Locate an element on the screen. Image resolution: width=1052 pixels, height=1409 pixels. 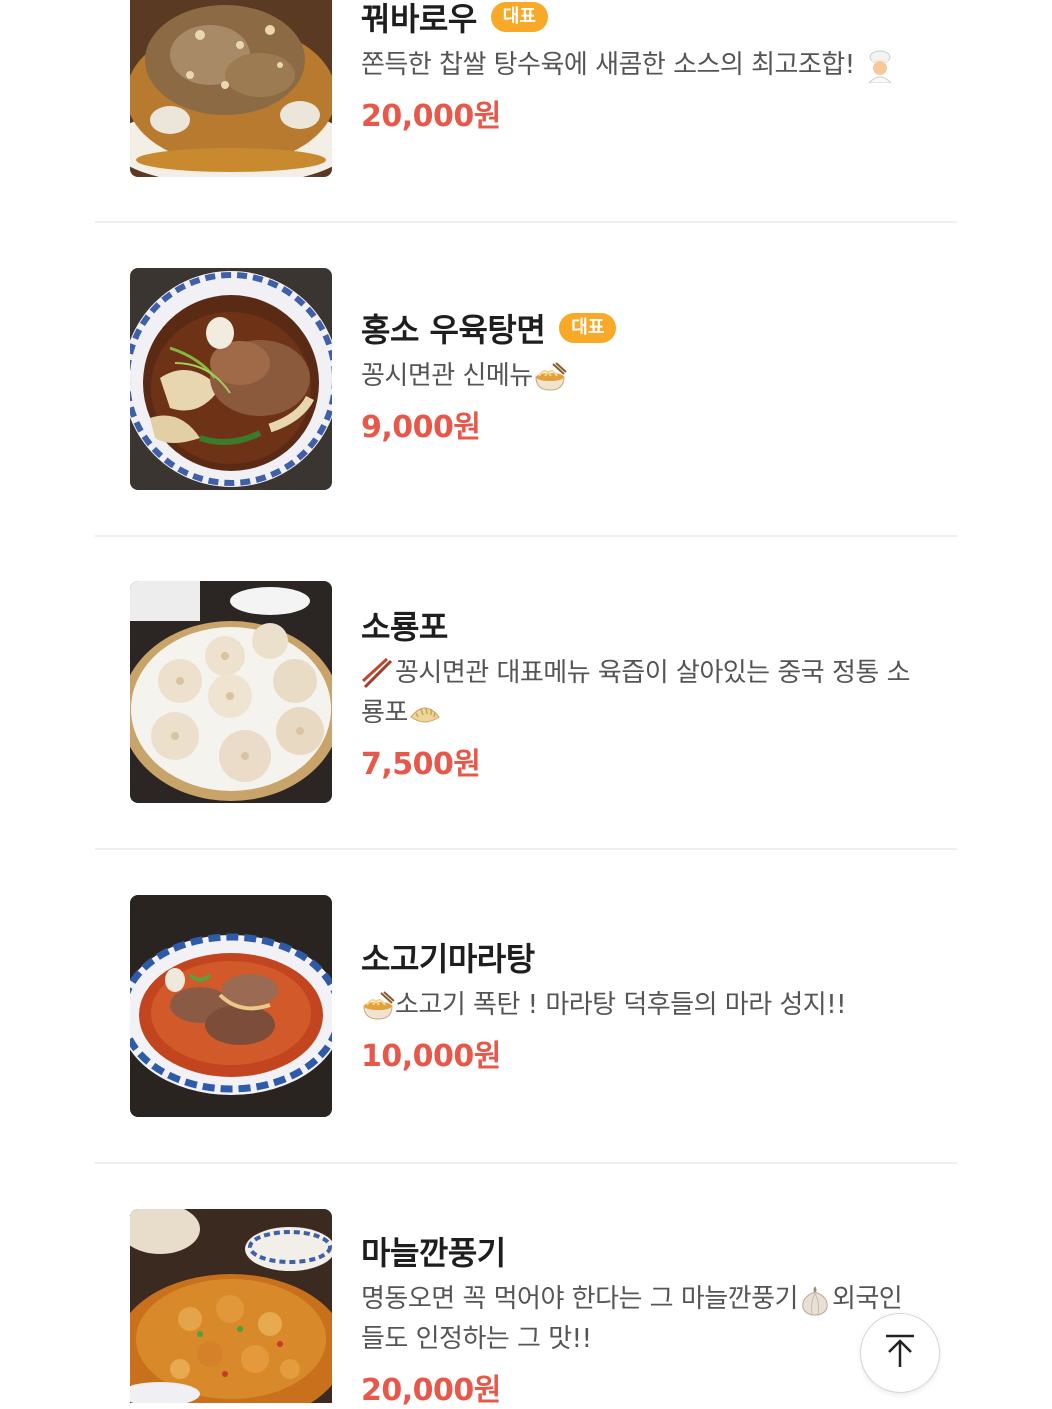
menu-description: 꽁시면관 대표메뉴 육즙이 살아있는 중국 정통 소 룡포 is located at coordinates (639, 693).